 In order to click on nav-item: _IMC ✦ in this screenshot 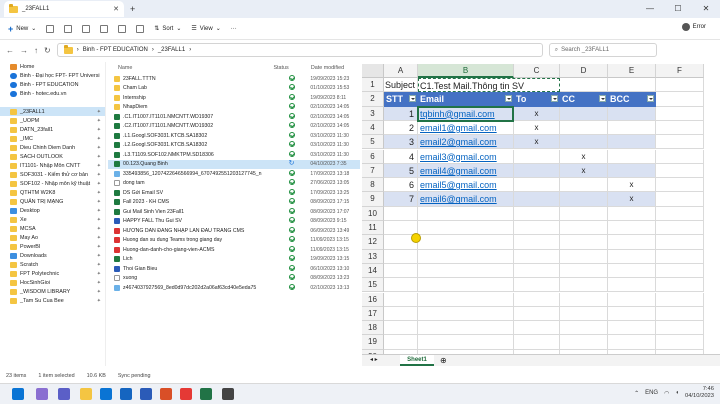, I will do `click(52, 138)`.